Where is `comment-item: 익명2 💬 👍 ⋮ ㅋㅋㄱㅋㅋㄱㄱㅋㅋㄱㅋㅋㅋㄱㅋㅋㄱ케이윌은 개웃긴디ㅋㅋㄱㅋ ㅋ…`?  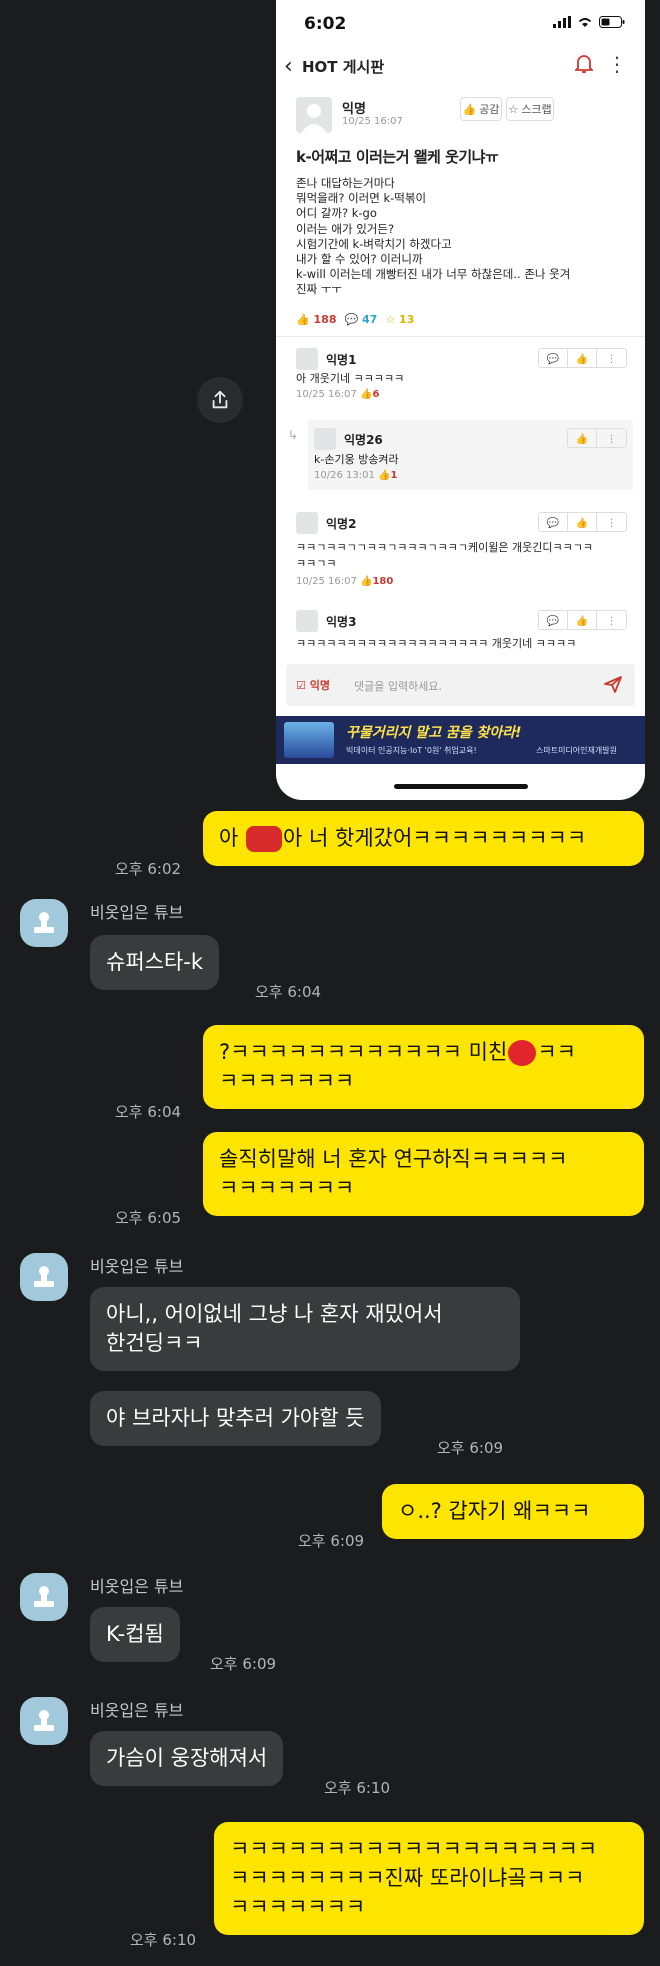
comment-item: 익명2 💬 👍 ⋮ ㅋㅋㄱㅋㅋㄱㄱㅋㅋㄱㅋㅋㅋㄱㅋㅋㄱ케이윌은 개웃긴디ㅋㅋㄱㅋ ㅋ… is located at coordinates (460, 549).